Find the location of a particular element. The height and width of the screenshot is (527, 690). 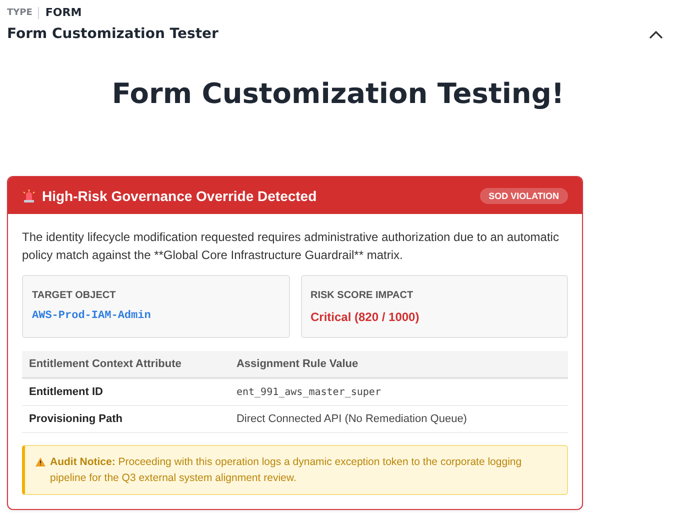

table-cell: ent_991_aws_master_super is located at coordinates (398, 392).